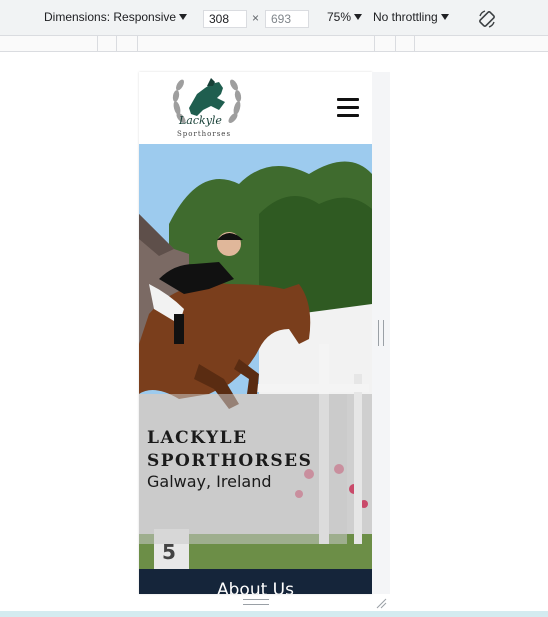  I want to click on logo-script: Lackyle, so click(200, 120).